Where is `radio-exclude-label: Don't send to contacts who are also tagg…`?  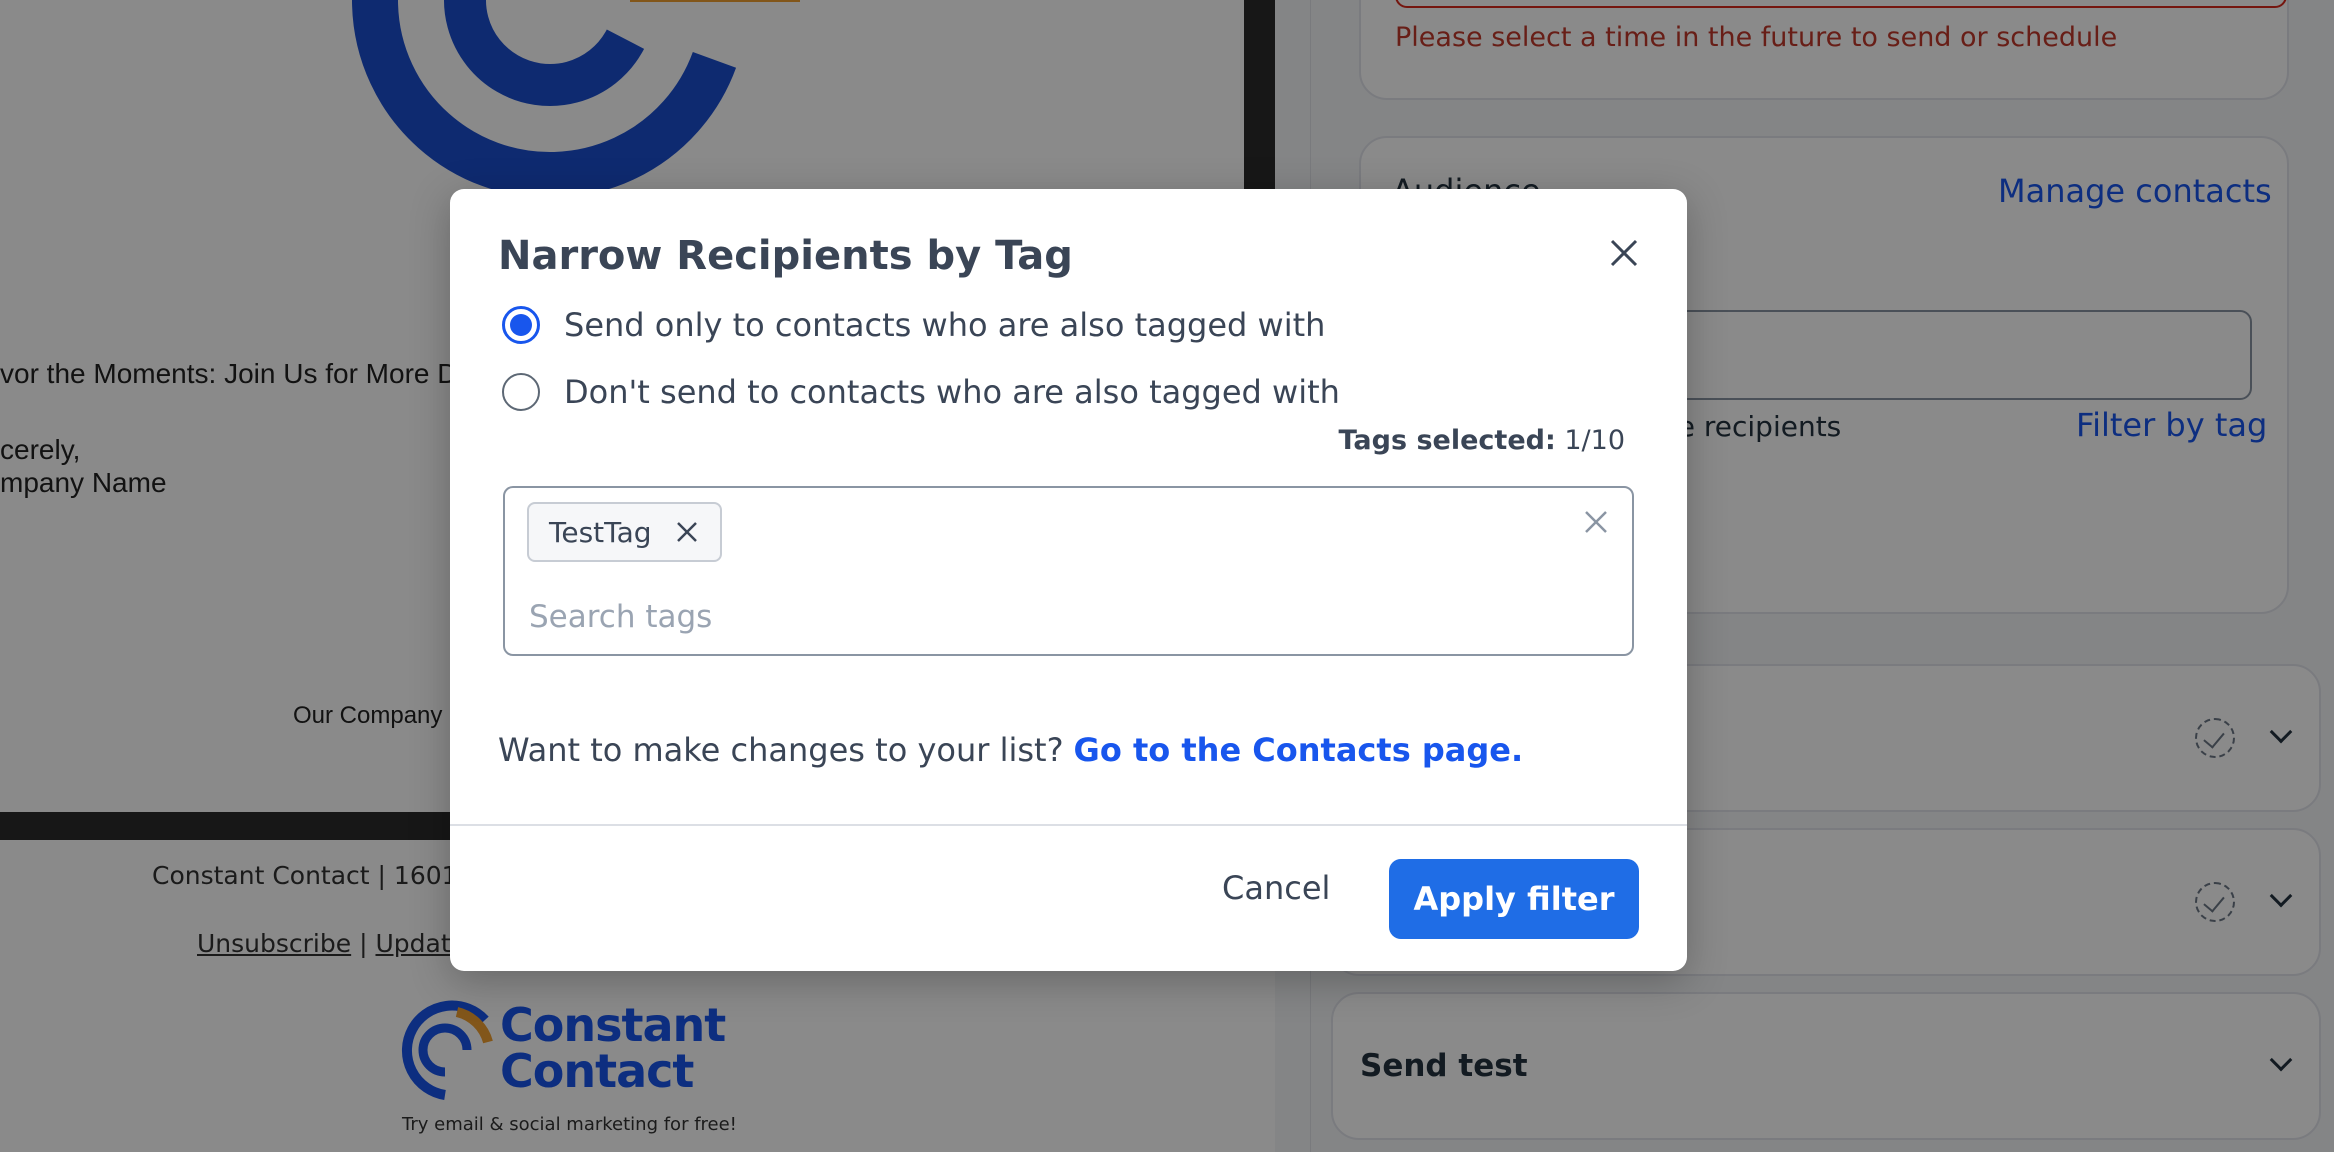
radio-exclude-label: Don't send to contacts who are also tagg… is located at coordinates (952, 392).